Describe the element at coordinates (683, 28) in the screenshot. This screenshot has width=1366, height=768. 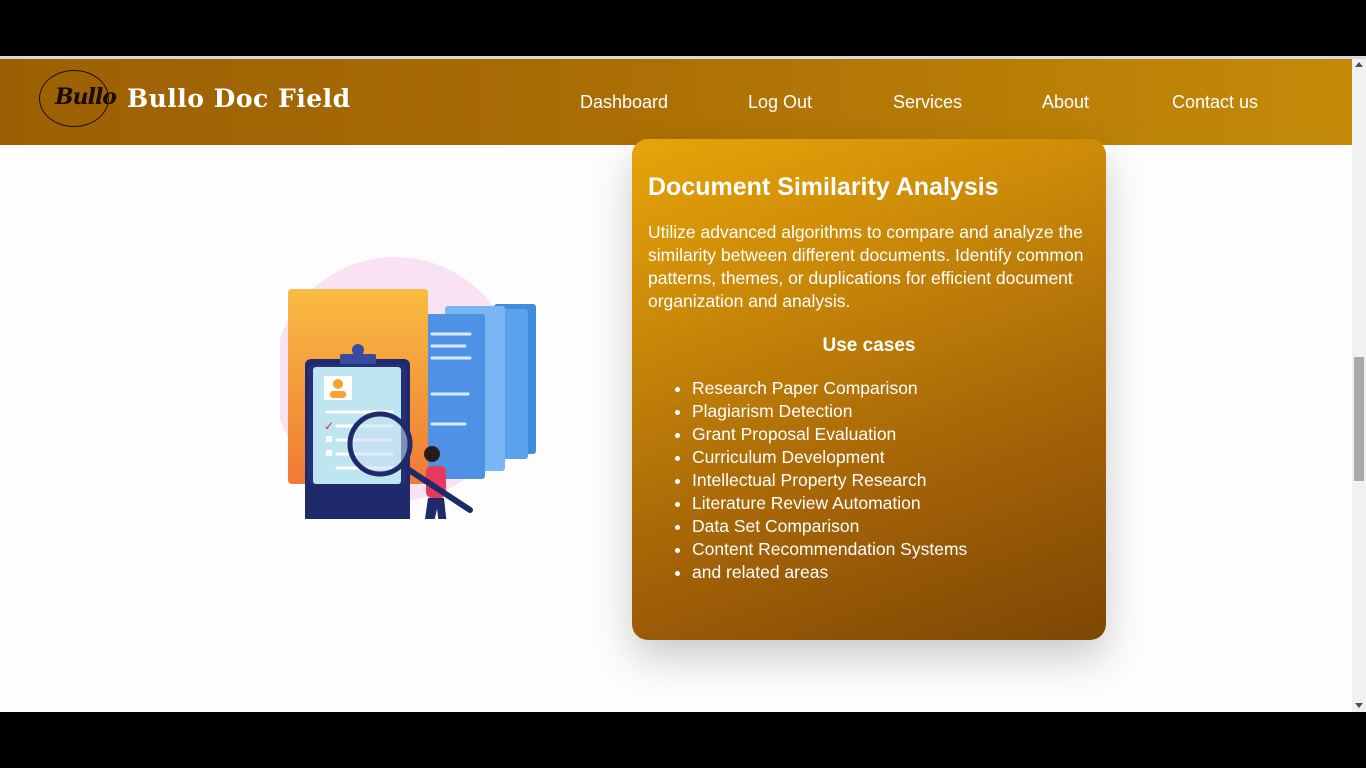
I see `screen-top-border` at that location.